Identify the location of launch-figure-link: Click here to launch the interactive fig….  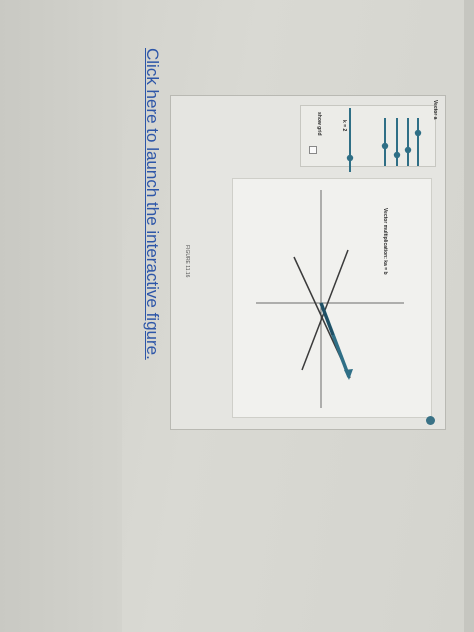
(152, 204).